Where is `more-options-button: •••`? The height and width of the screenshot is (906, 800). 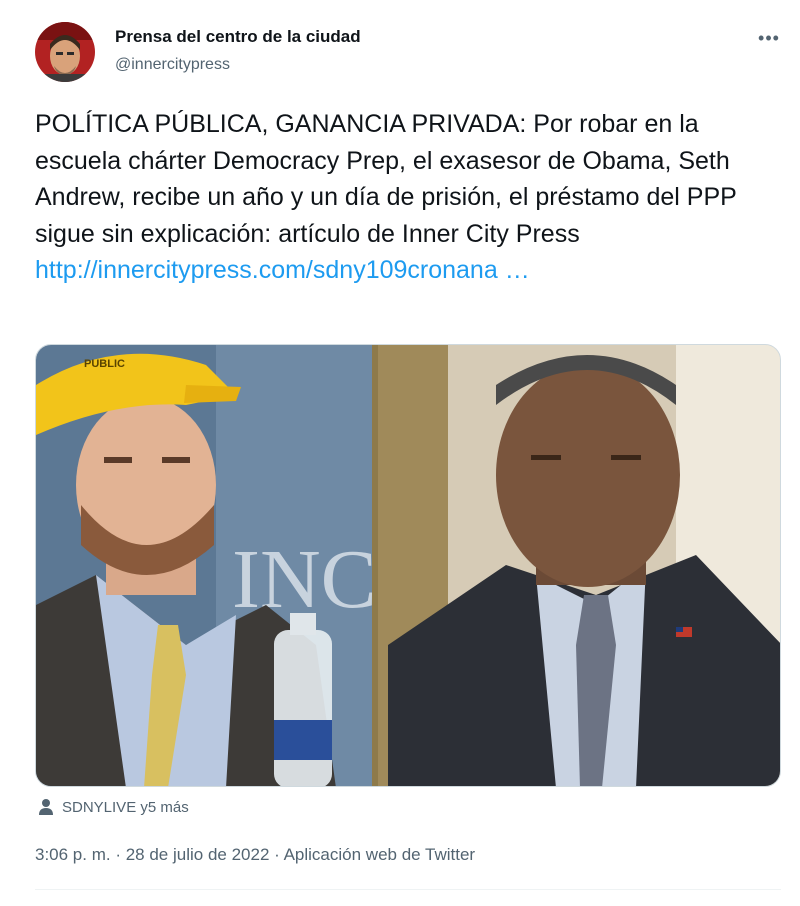 more-options-button: ••• is located at coordinates (769, 38).